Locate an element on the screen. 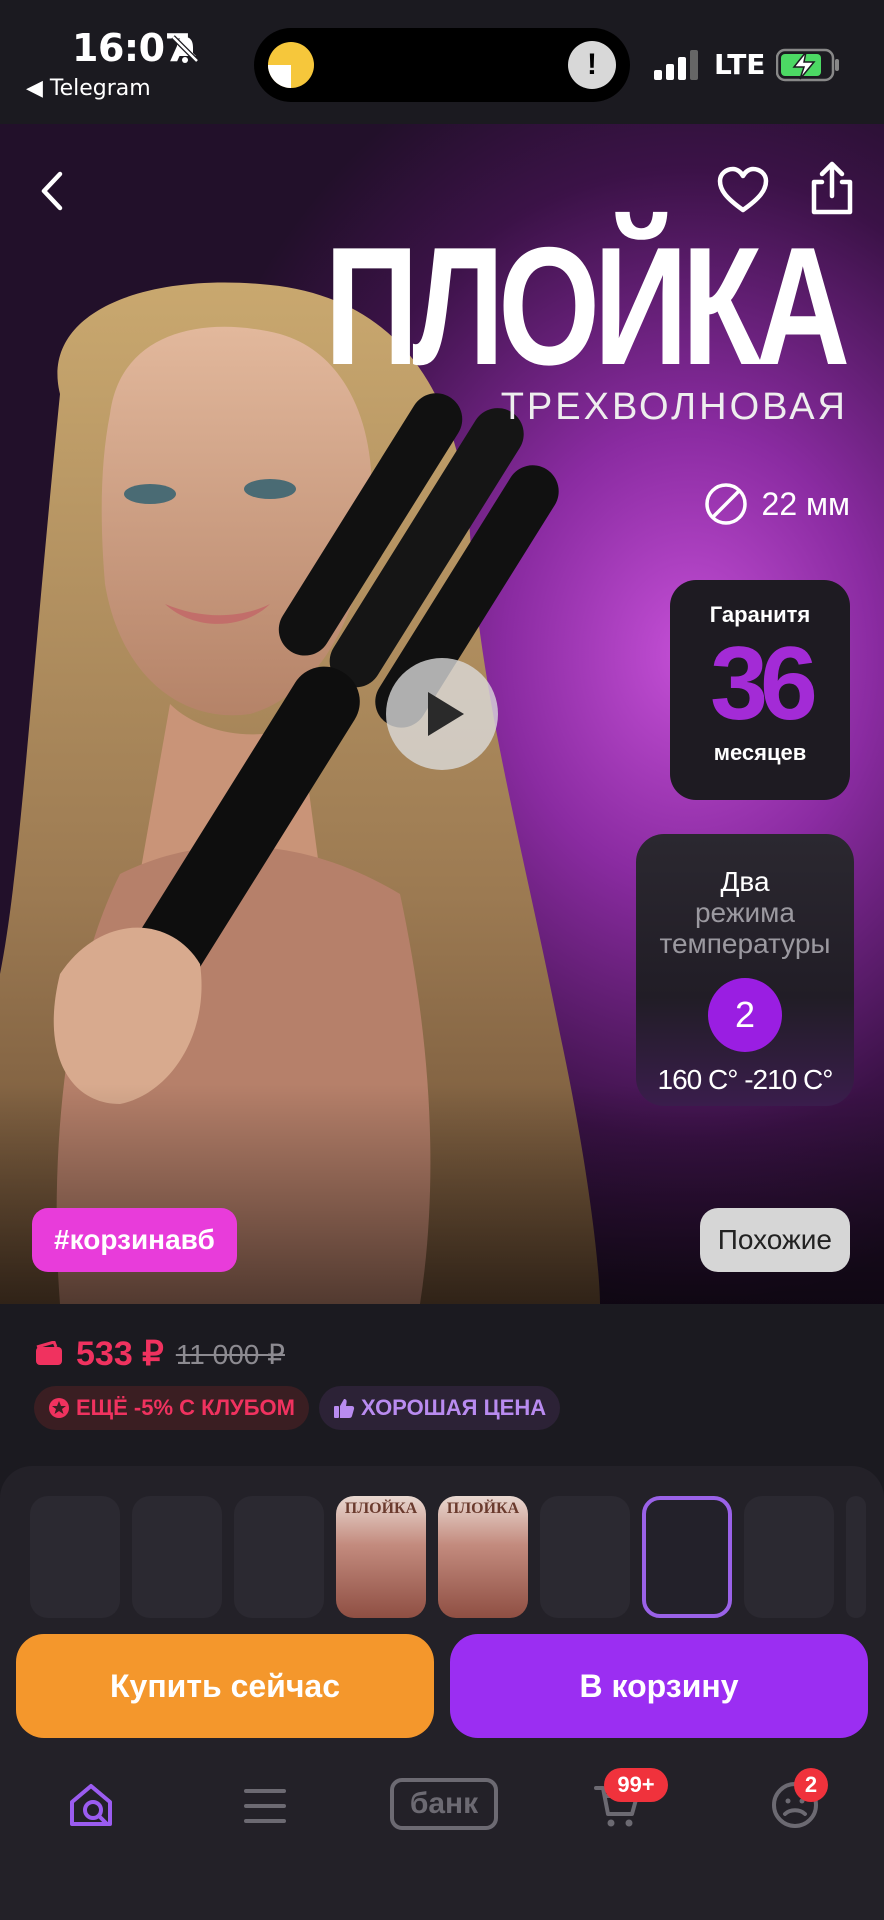 Image resolution: width=884 pixels, height=1920 pixels. guarantee-number: 36 is located at coordinates (764, 684).